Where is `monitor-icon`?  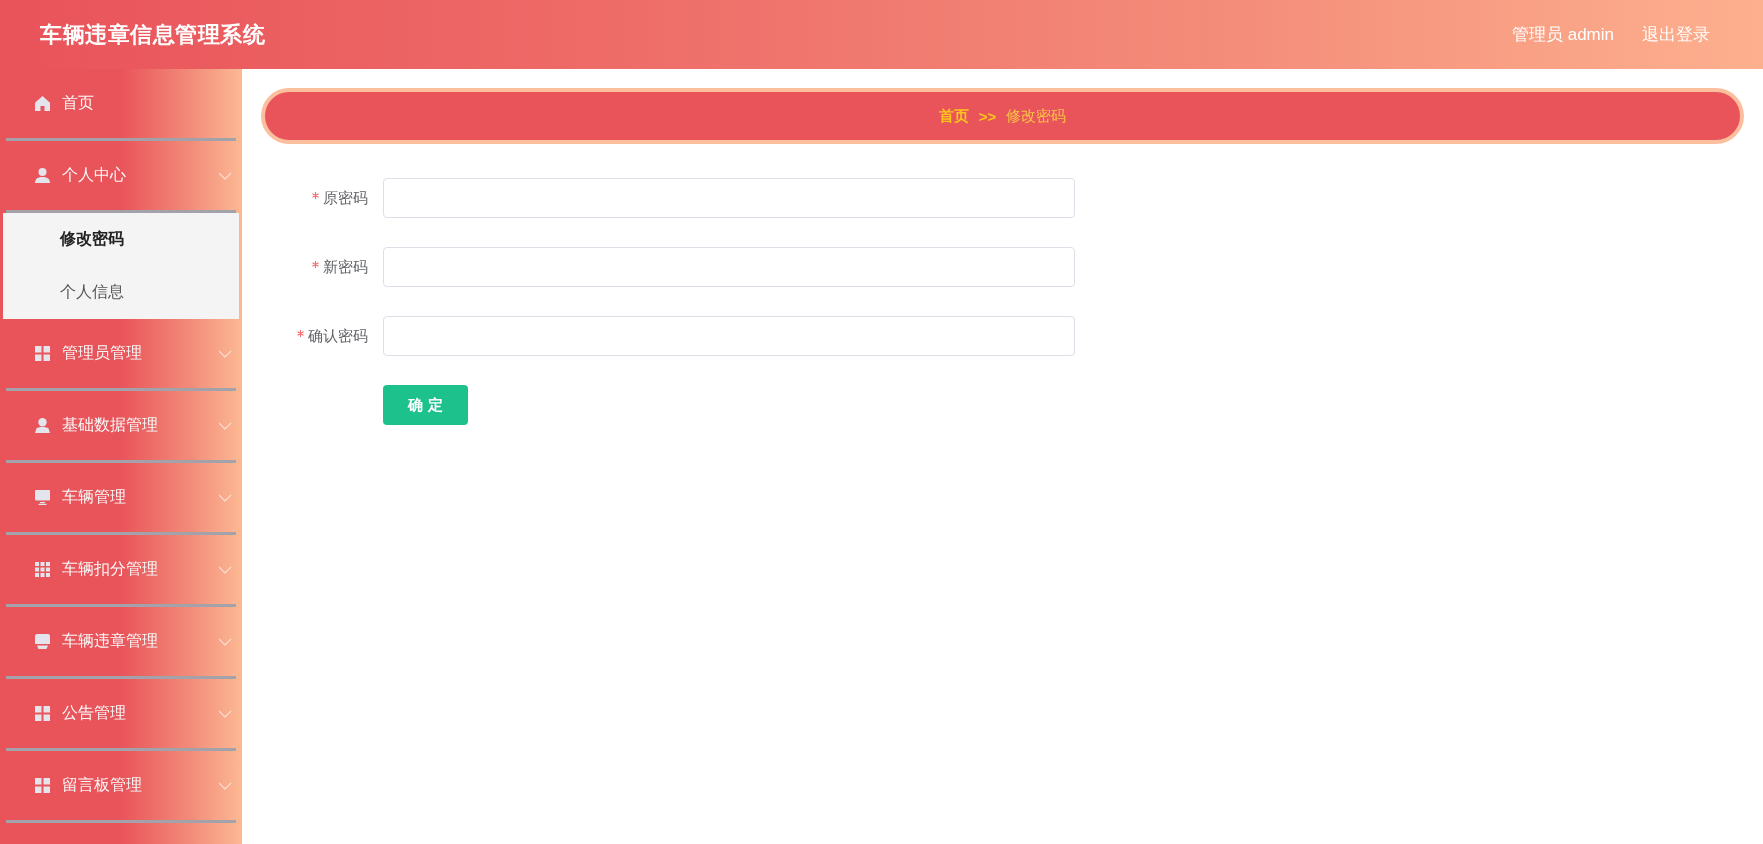 monitor-icon is located at coordinates (42, 497).